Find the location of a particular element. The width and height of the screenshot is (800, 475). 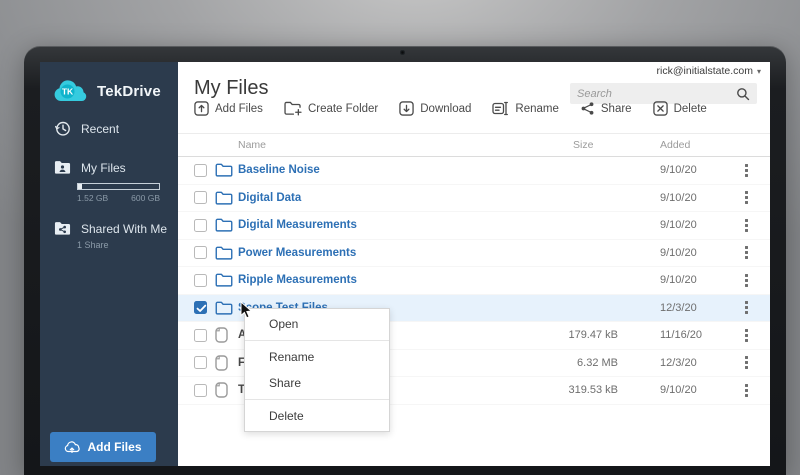

add-files-button: Add Files is located at coordinates (103, 447).